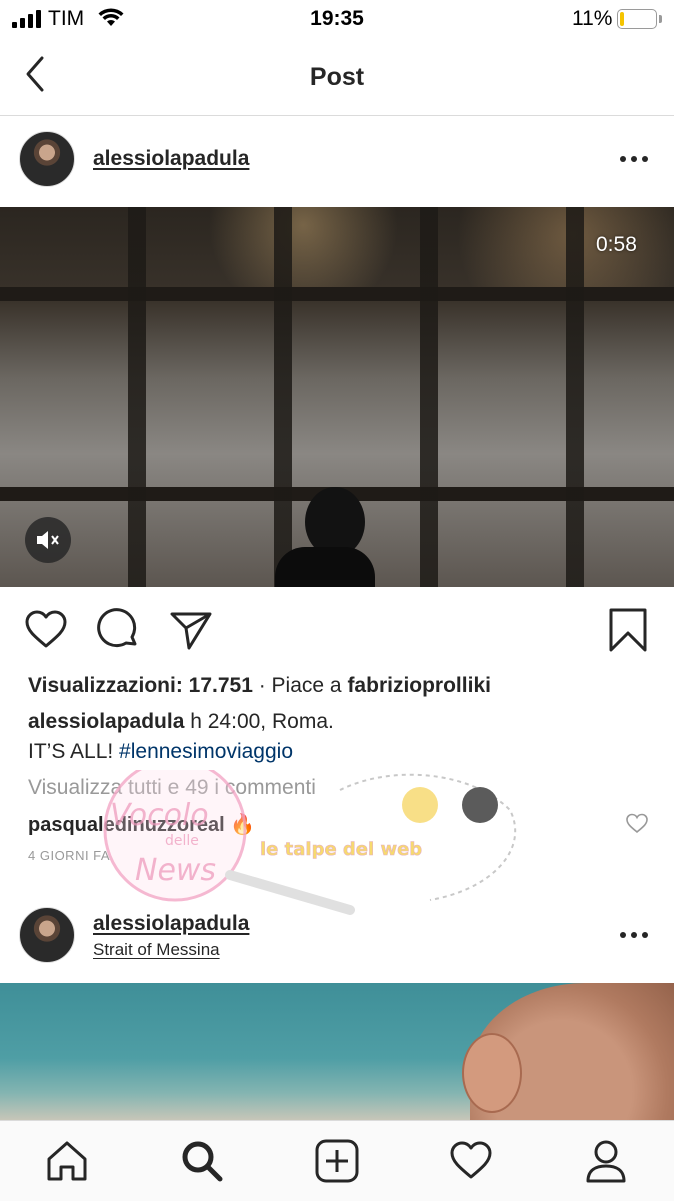  I want to click on watermark-logo-text-3: News, so click(175, 870).